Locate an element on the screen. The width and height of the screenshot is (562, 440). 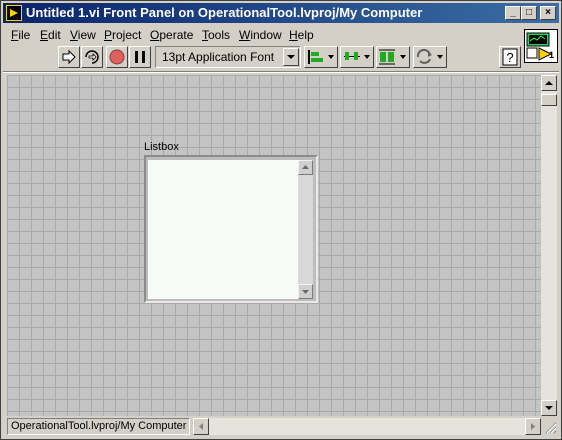
close-icon: × is located at coordinates (548, 12).